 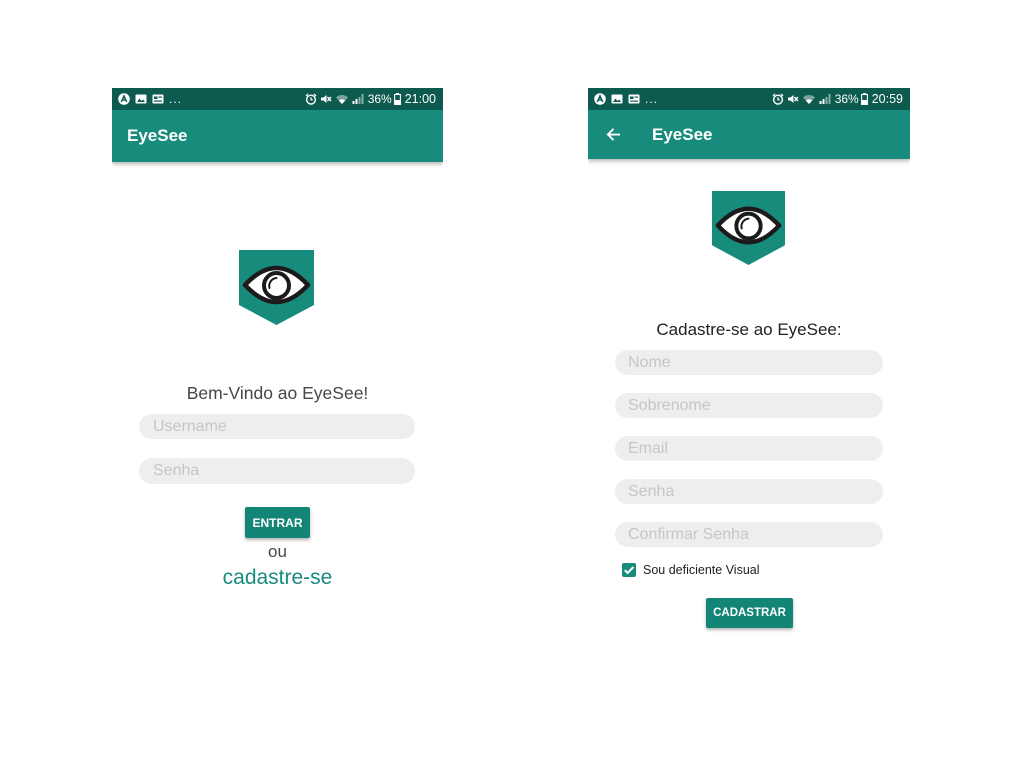 I want to click on status-bar-system: 36% 20:59, so click(x=836, y=99).